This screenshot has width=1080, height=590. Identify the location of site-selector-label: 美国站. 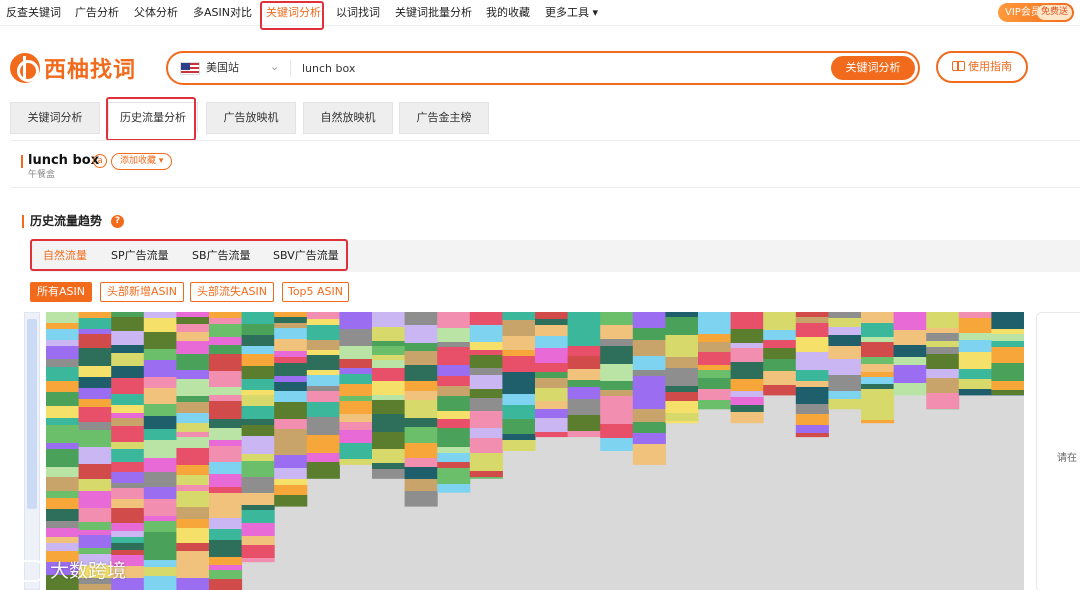
(222, 68).